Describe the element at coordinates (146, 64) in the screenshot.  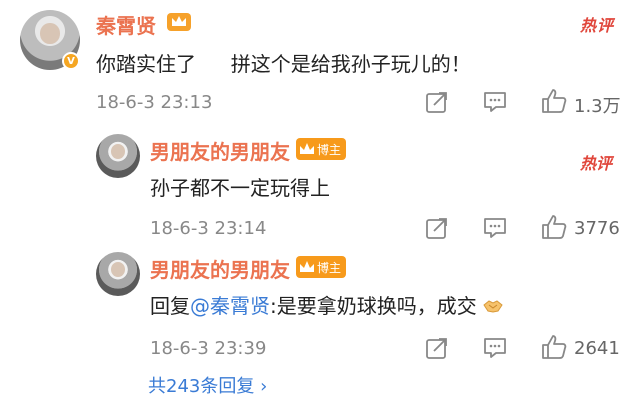
I see `comment-text-part1: 你踏实住了` at that location.